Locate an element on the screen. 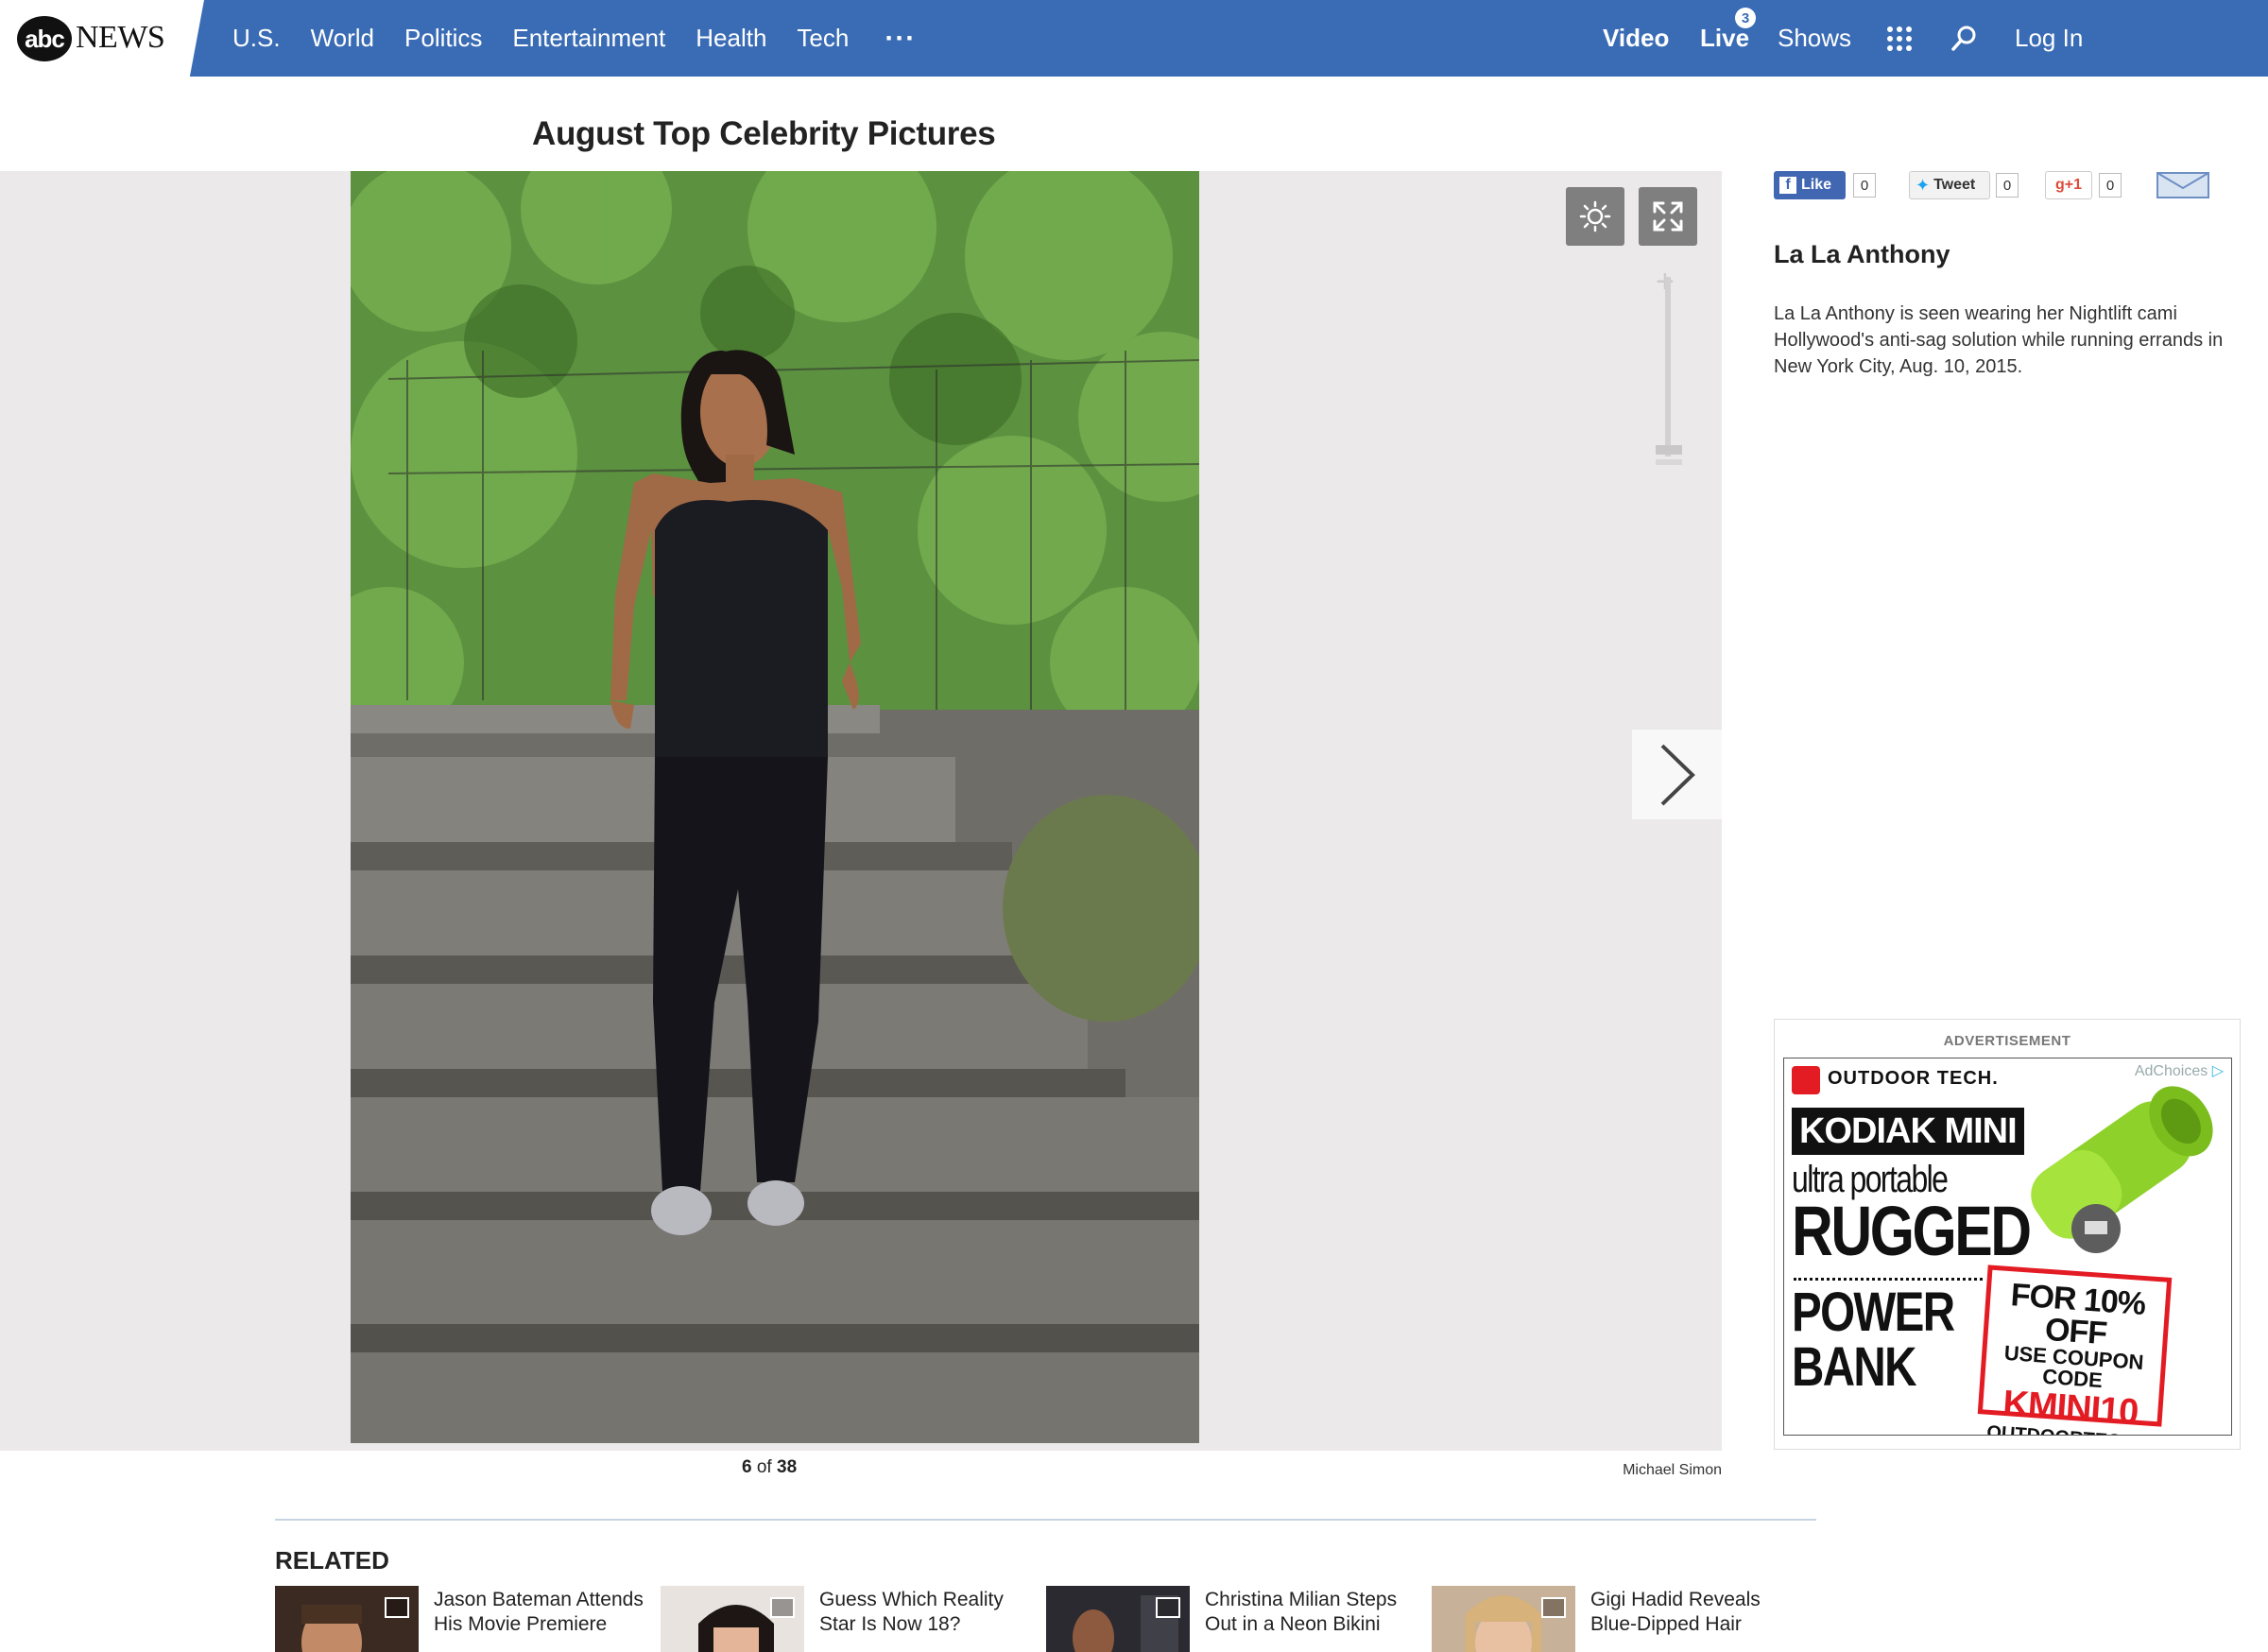 The width and height of the screenshot is (2268, 1652). nav-item-entertainment: Entertainment is located at coordinates (588, 38).